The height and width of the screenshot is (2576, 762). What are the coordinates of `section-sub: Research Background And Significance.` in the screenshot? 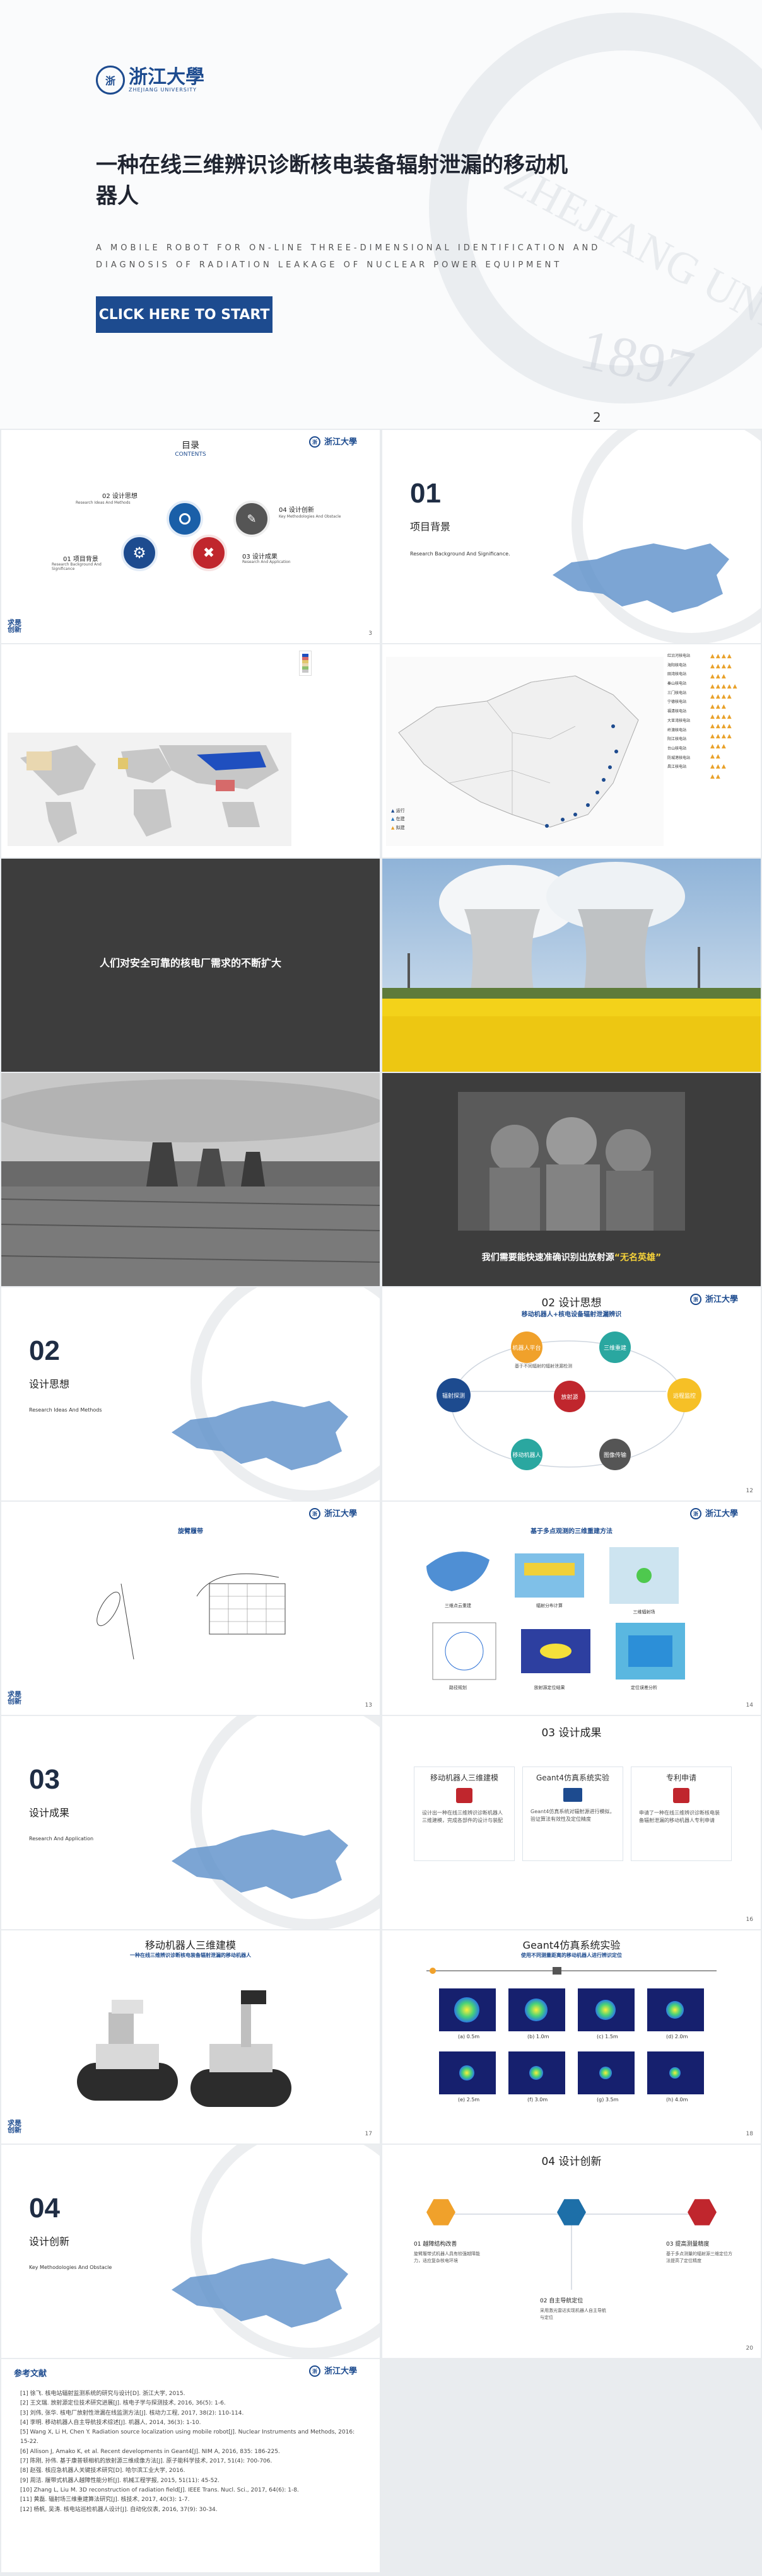 It's located at (460, 554).